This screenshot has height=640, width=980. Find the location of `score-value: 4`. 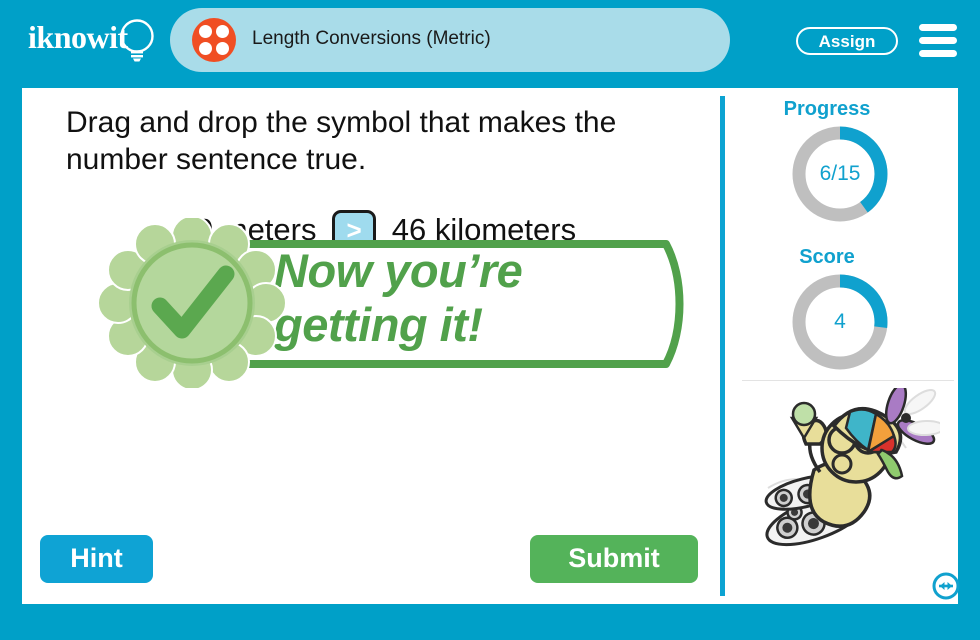

score-value: 4 is located at coordinates (840, 321).